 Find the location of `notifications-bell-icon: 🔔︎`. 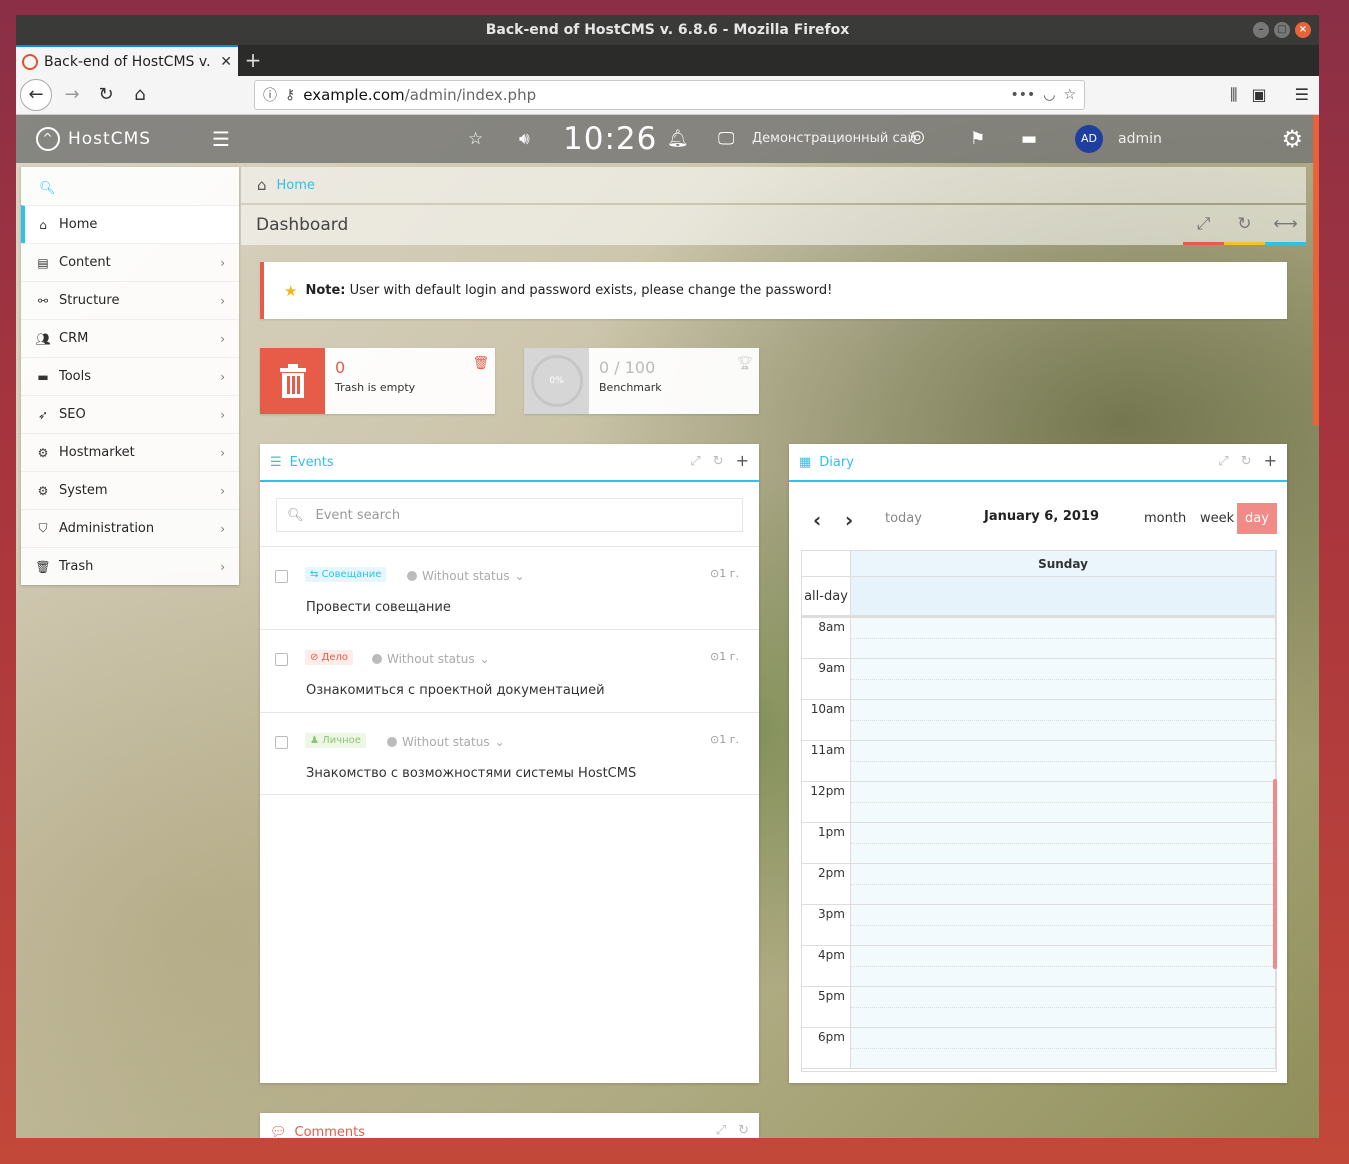

notifications-bell-icon: 🔔︎ is located at coordinates (678, 139).